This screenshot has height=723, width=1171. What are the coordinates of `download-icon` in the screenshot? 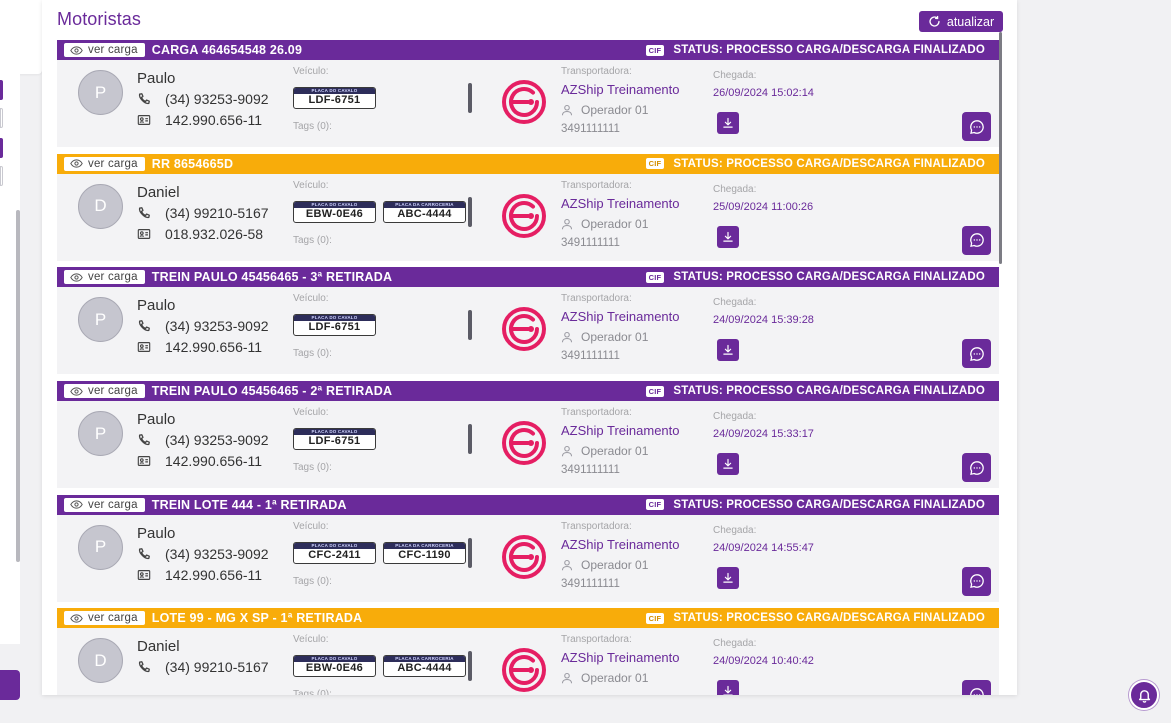 It's located at (728, 122).